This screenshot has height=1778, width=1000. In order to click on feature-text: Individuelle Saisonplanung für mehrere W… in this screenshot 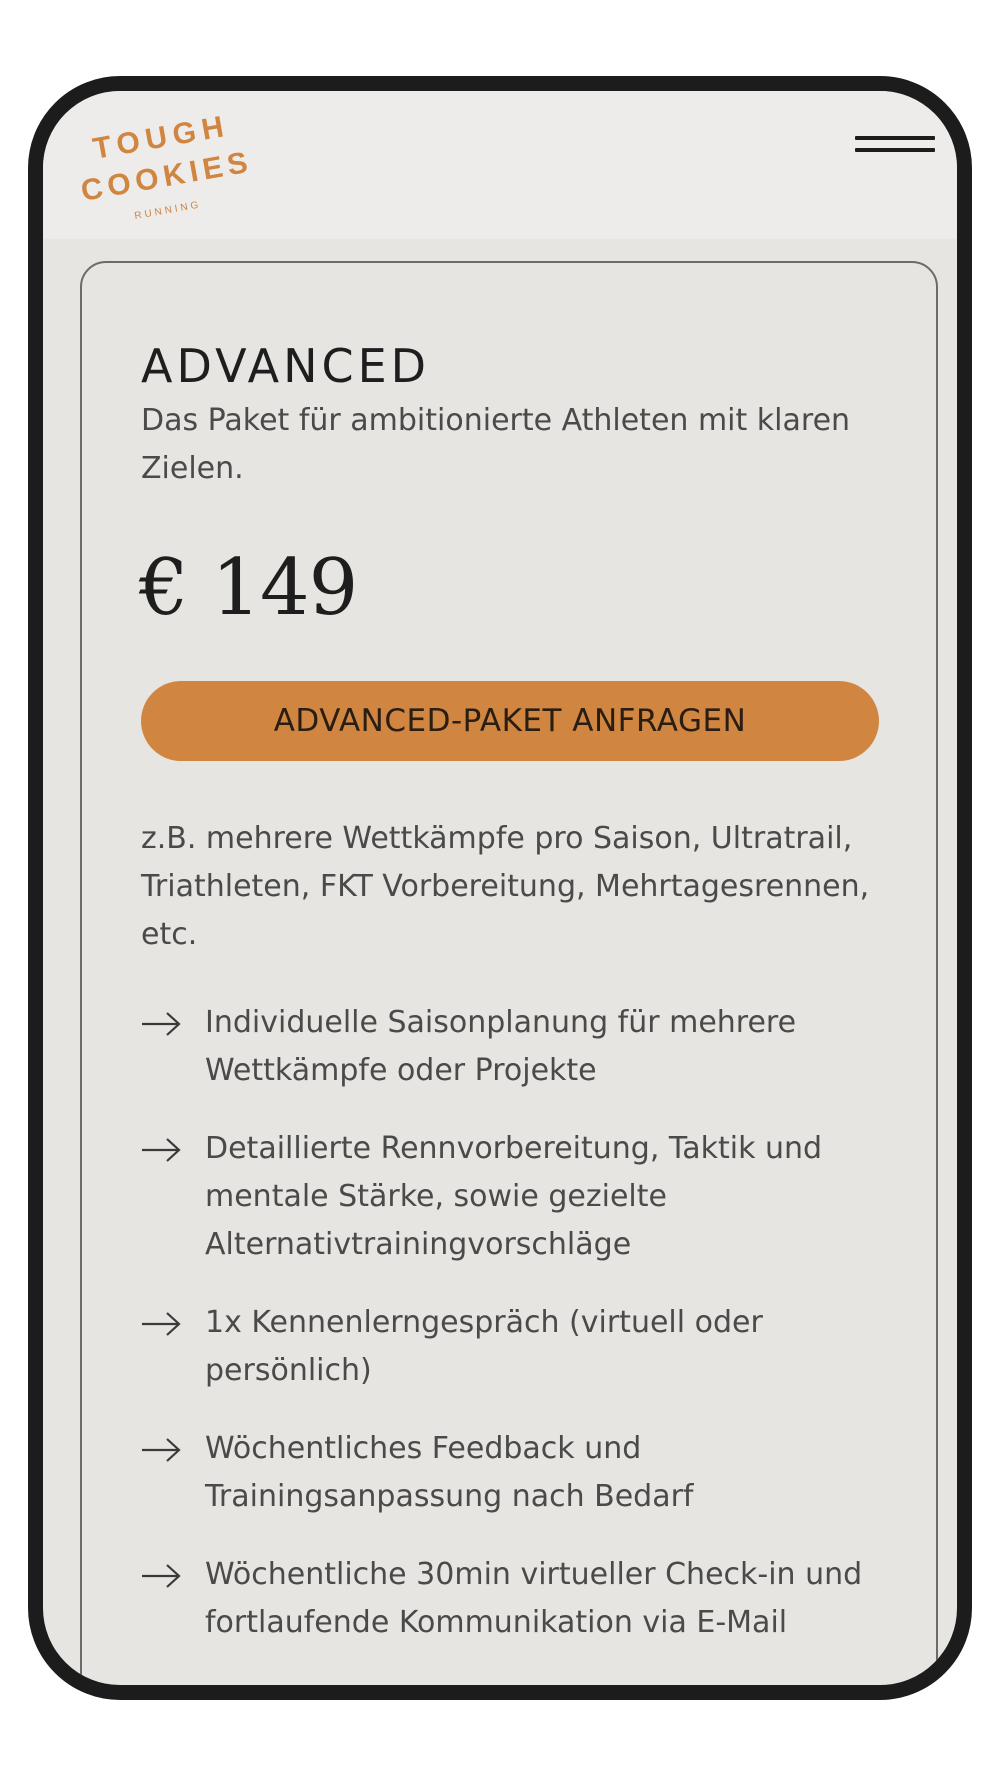, I will do `click(501, 1046)`.